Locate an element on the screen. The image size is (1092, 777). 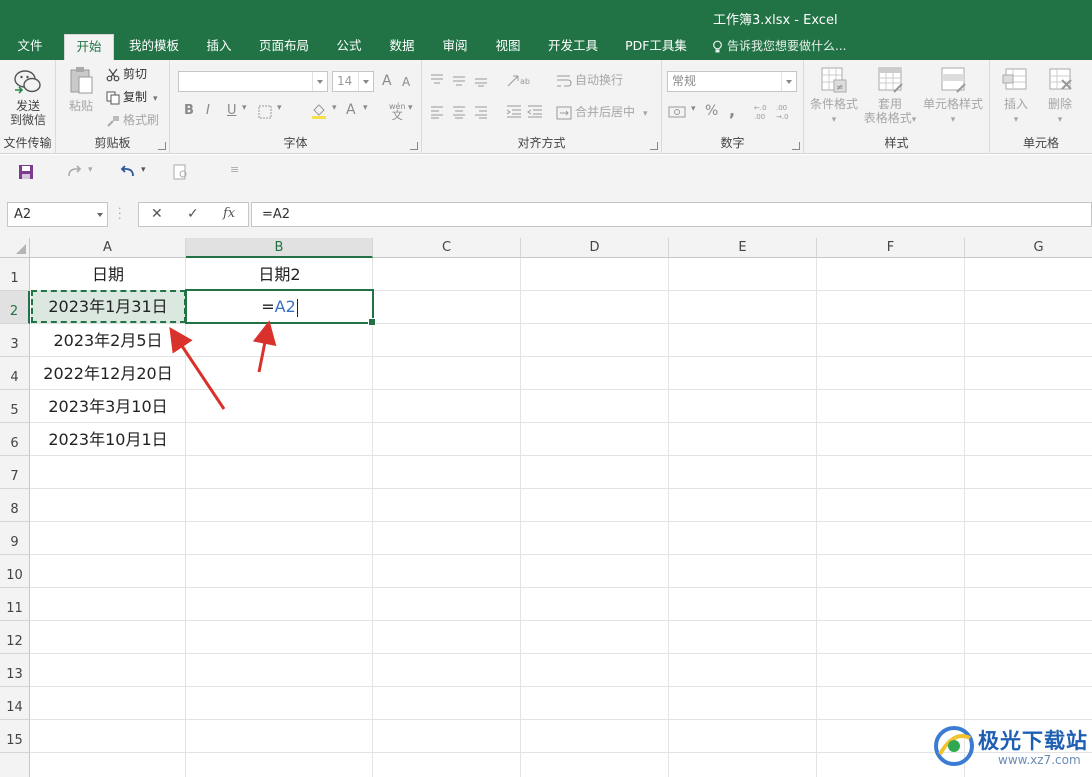
undo-dropdown-icon: ▾ is located at coordinates (143, 170).